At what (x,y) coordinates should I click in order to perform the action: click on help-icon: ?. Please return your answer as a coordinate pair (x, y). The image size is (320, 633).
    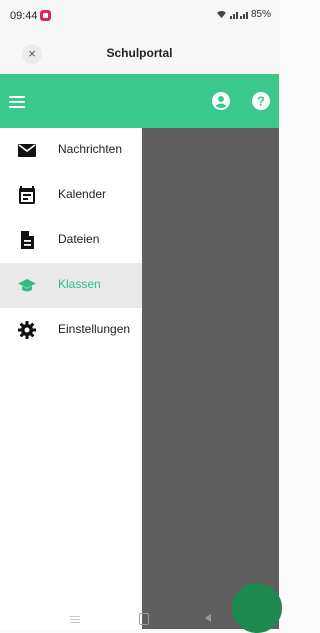
    Looking at the image, I should click on (261, 101).